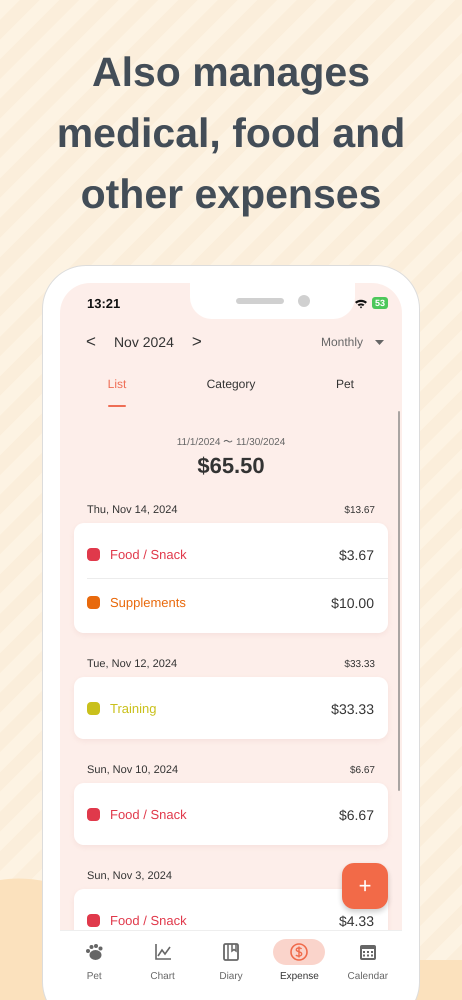  Describe the element at coordinates (91, 342) in the screenshot. I see `previous-month-button: <` at that location.